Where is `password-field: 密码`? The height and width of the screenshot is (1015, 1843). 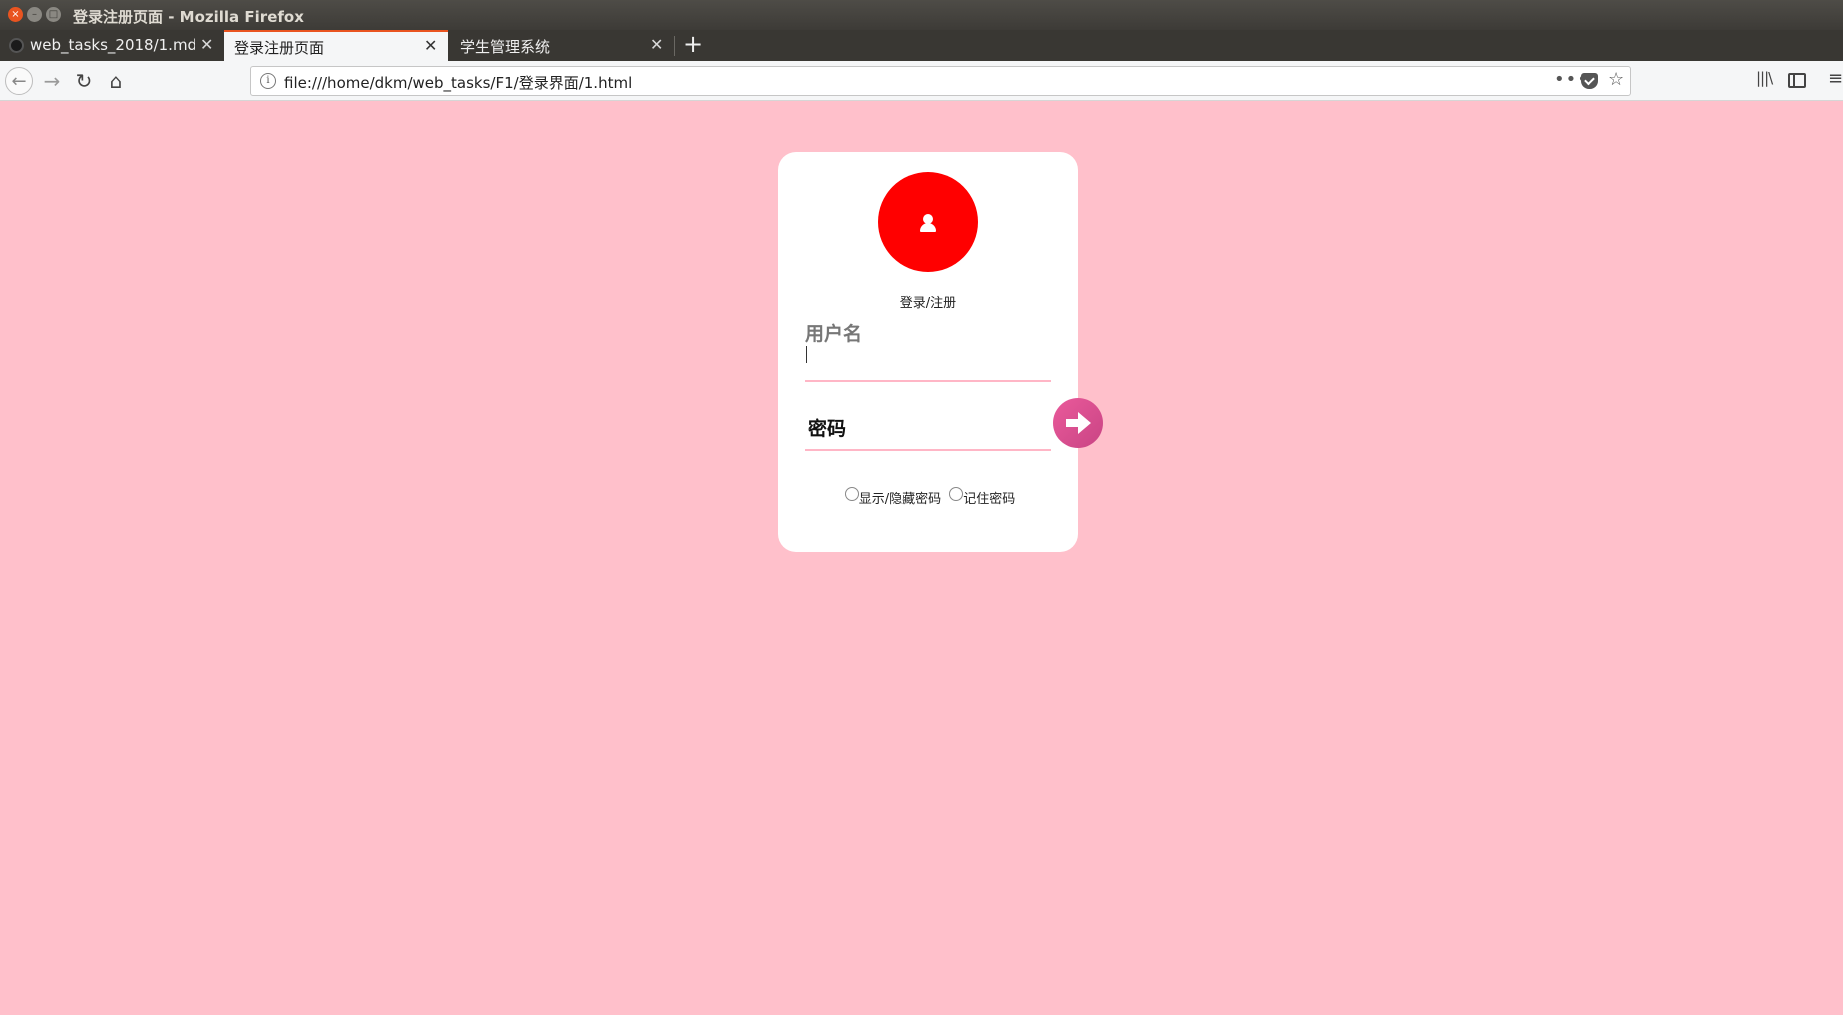 password-field: 密码 is located at coordinates (827, 427).